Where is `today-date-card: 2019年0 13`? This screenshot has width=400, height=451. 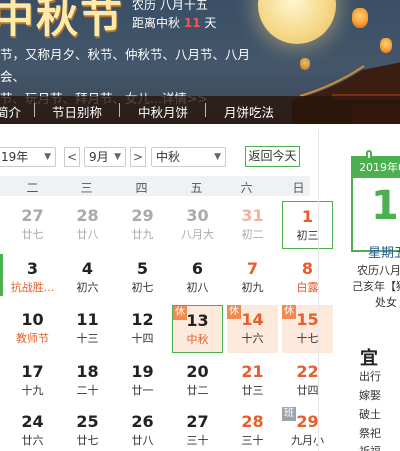 today-date-card: 2019年0 13 is located at coordinates (375, 204).